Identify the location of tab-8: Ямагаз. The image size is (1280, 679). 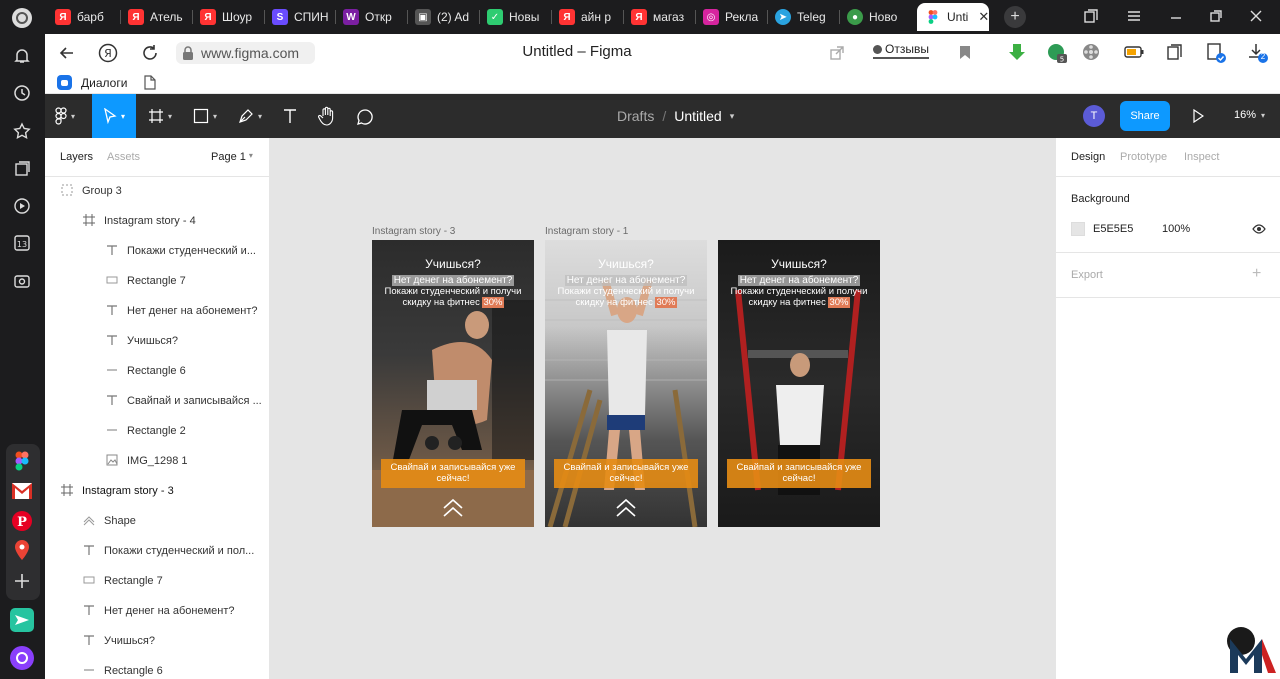
(659, 17).